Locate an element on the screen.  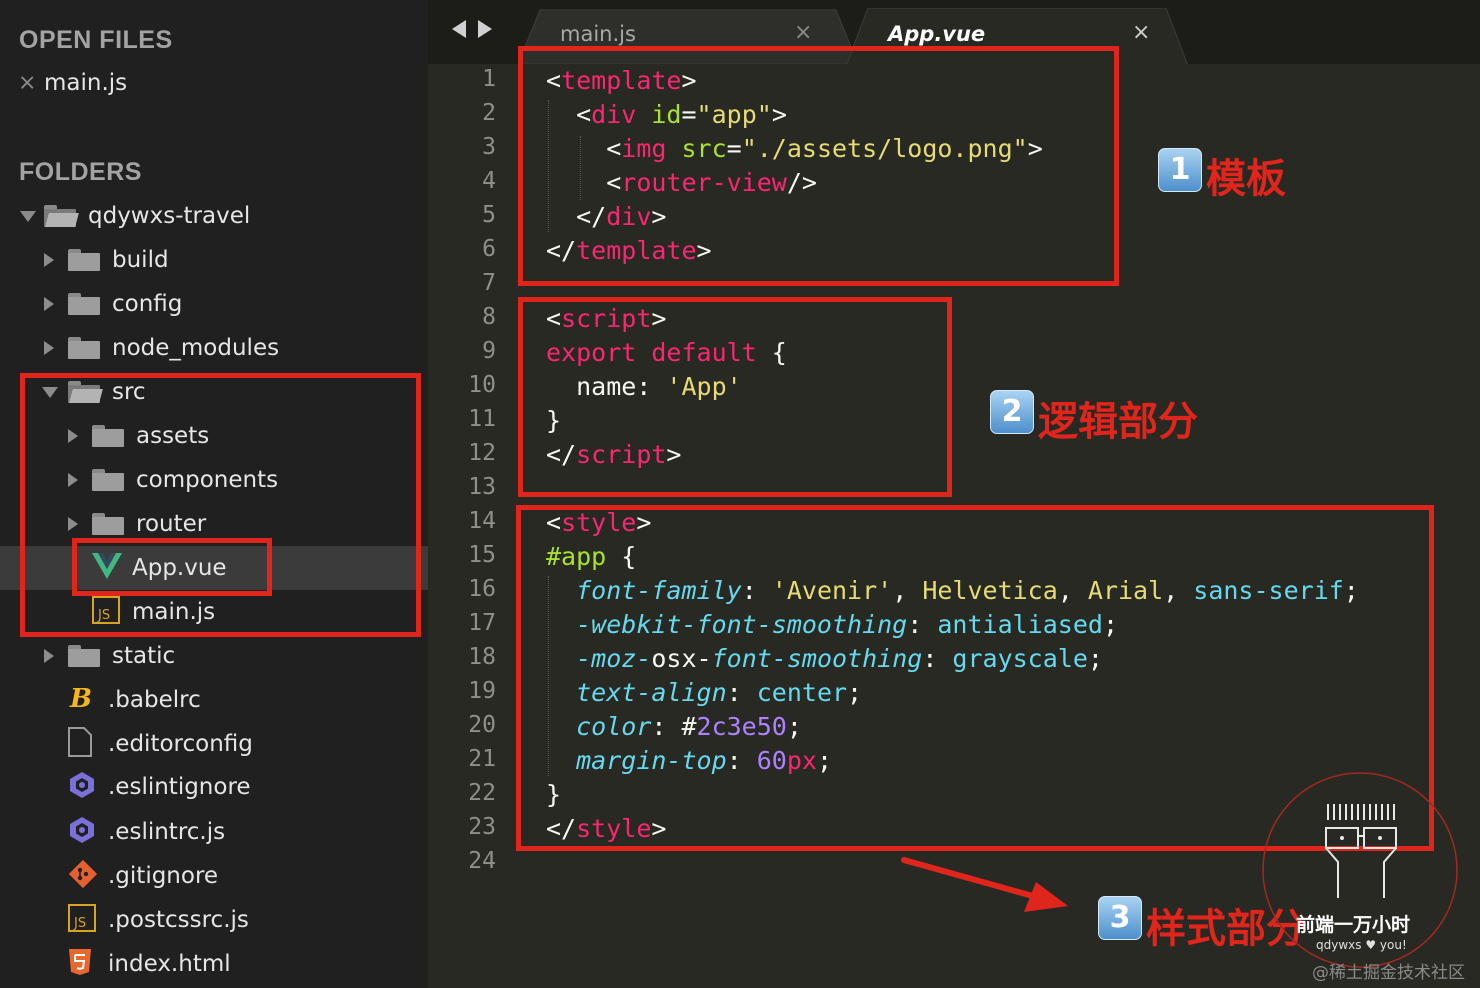
line-number: 22 is located at coordinates (482, 793).